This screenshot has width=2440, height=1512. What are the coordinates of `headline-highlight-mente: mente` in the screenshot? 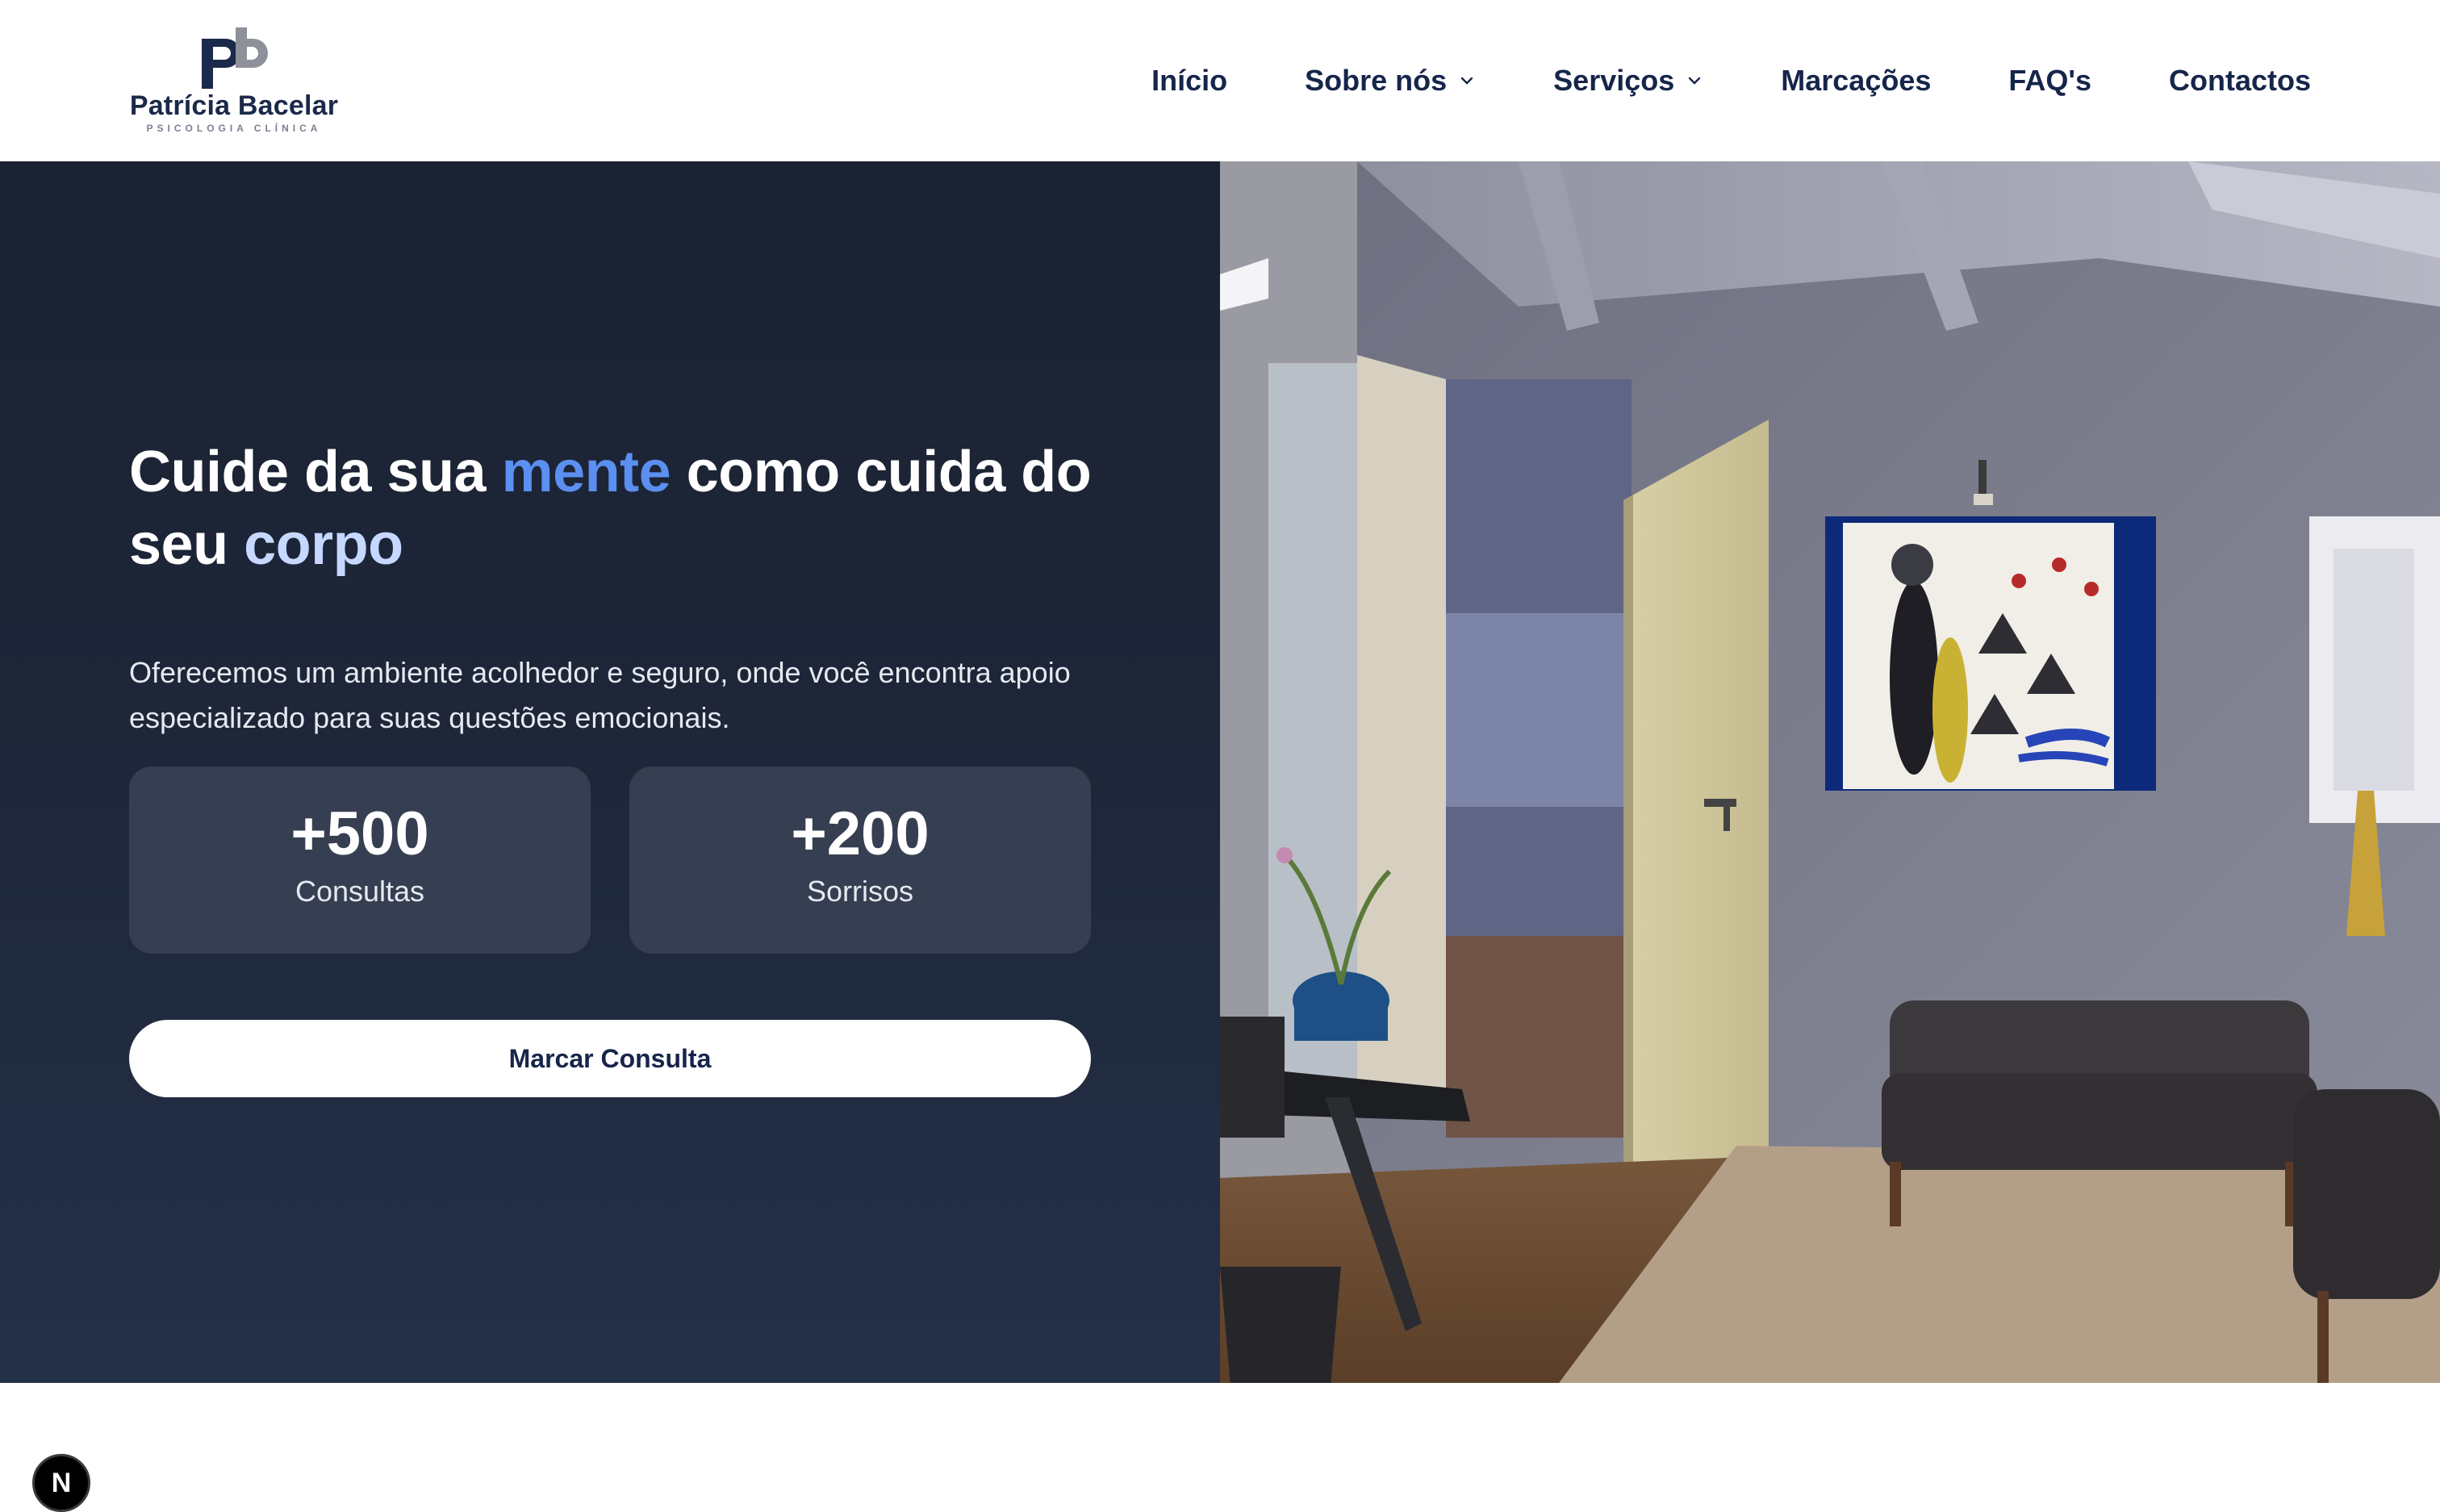 It's located at (586, 472).